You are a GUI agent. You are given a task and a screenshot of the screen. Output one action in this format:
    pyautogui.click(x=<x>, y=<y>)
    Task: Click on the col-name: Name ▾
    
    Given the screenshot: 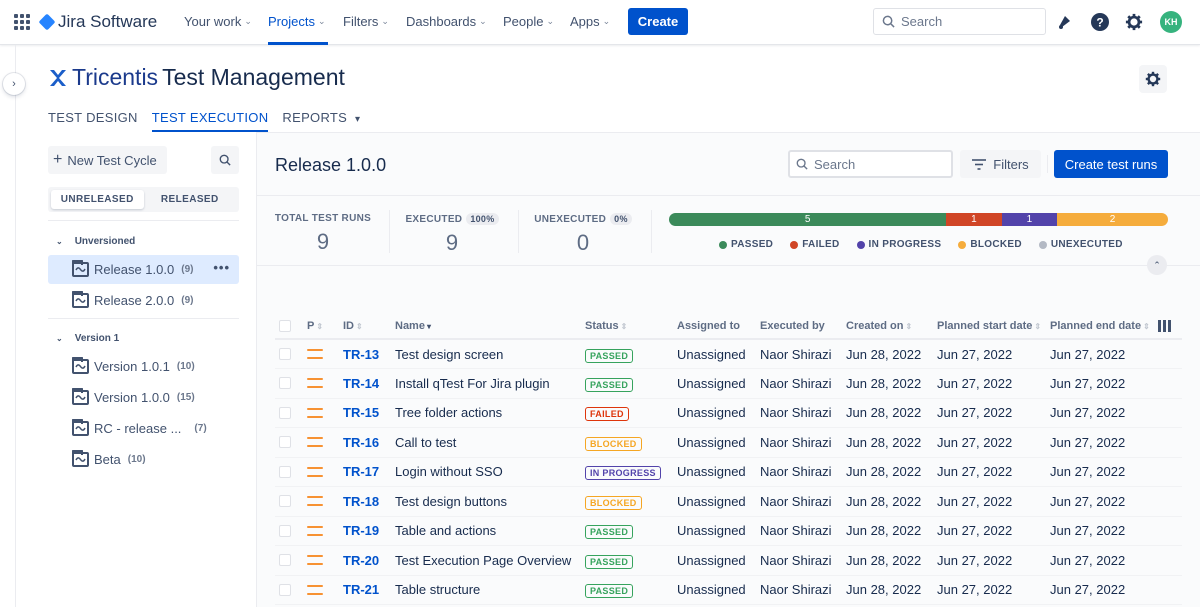 What is the action you would take?
    pyautogui.click(x=490, y=327)
    